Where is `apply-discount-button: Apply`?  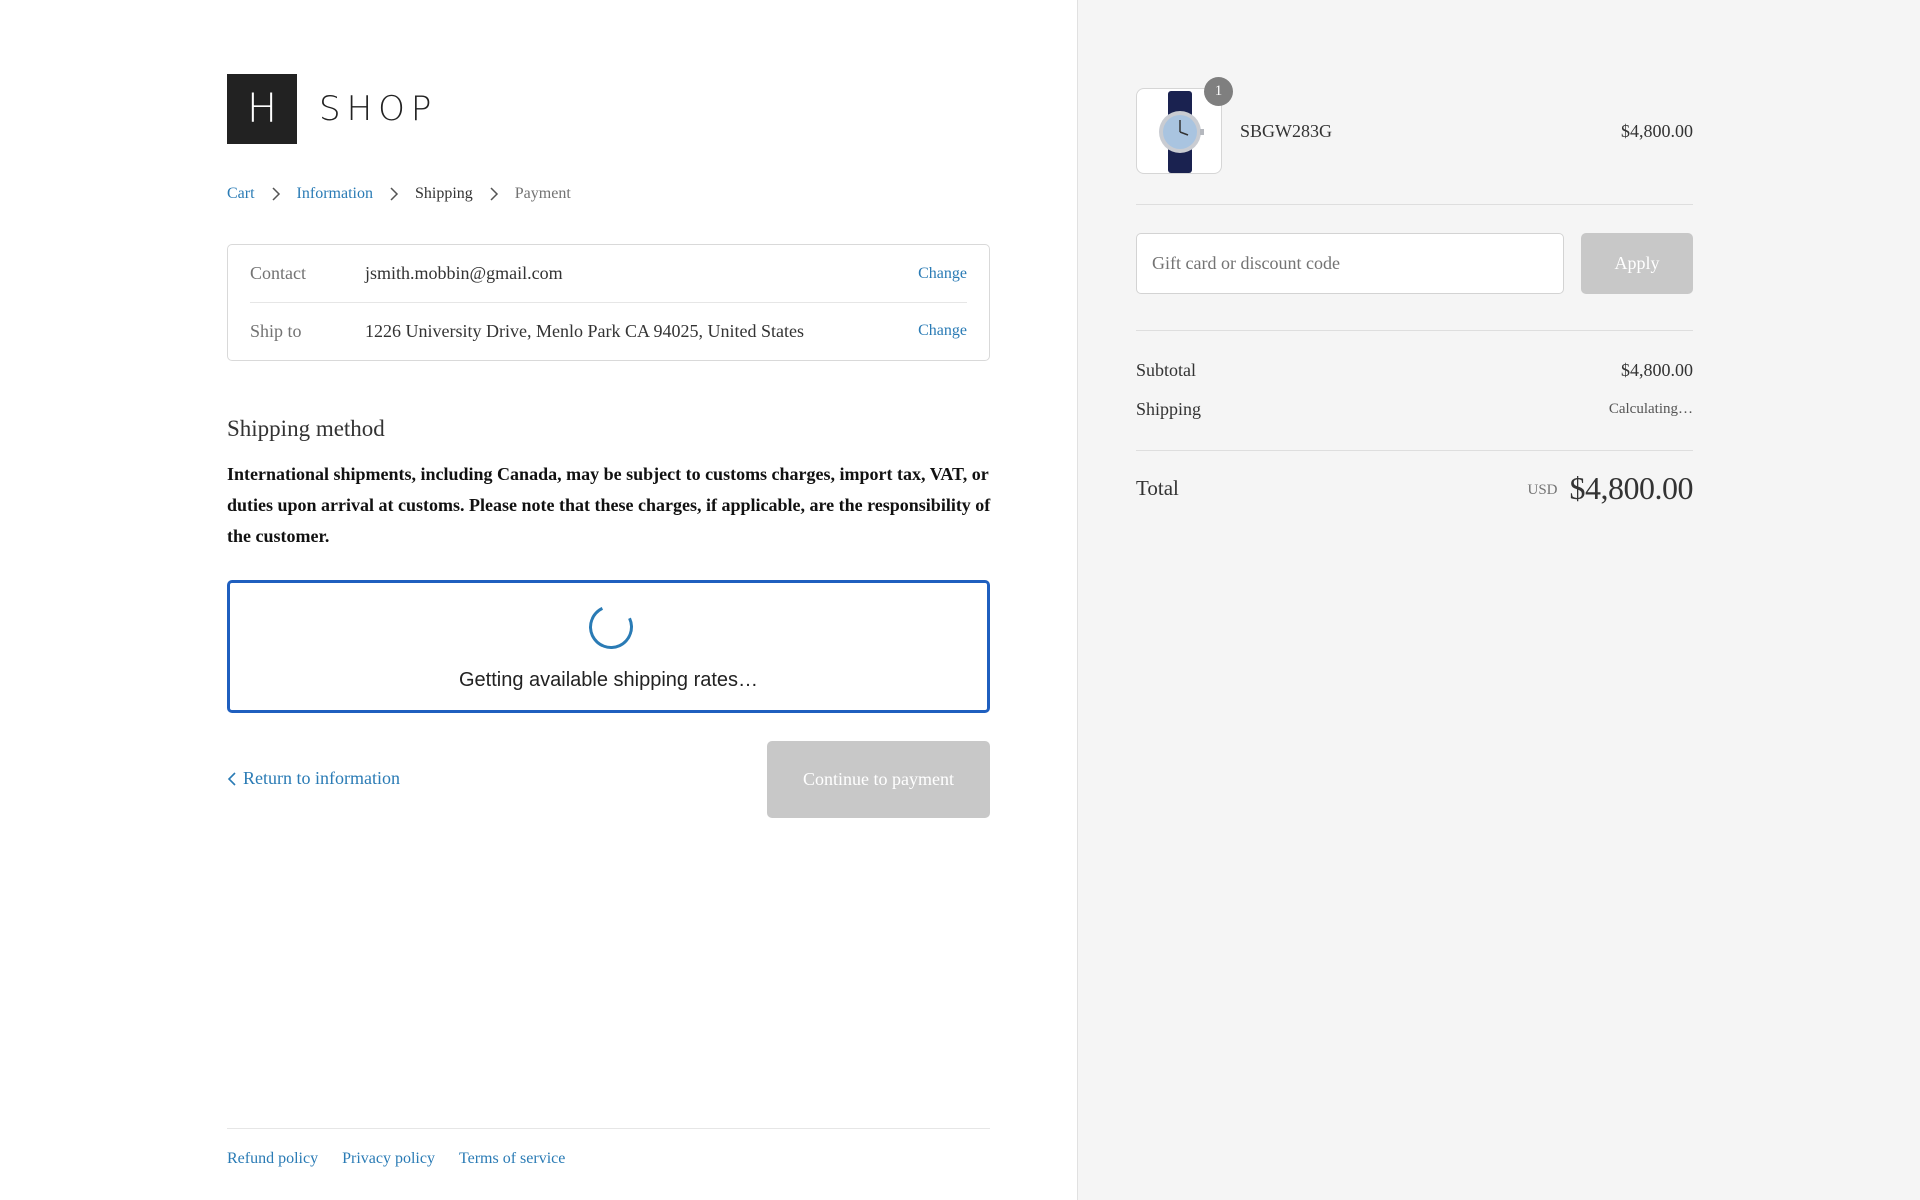 apply-discount-button: Apply is located at coordinates (1637, 263).